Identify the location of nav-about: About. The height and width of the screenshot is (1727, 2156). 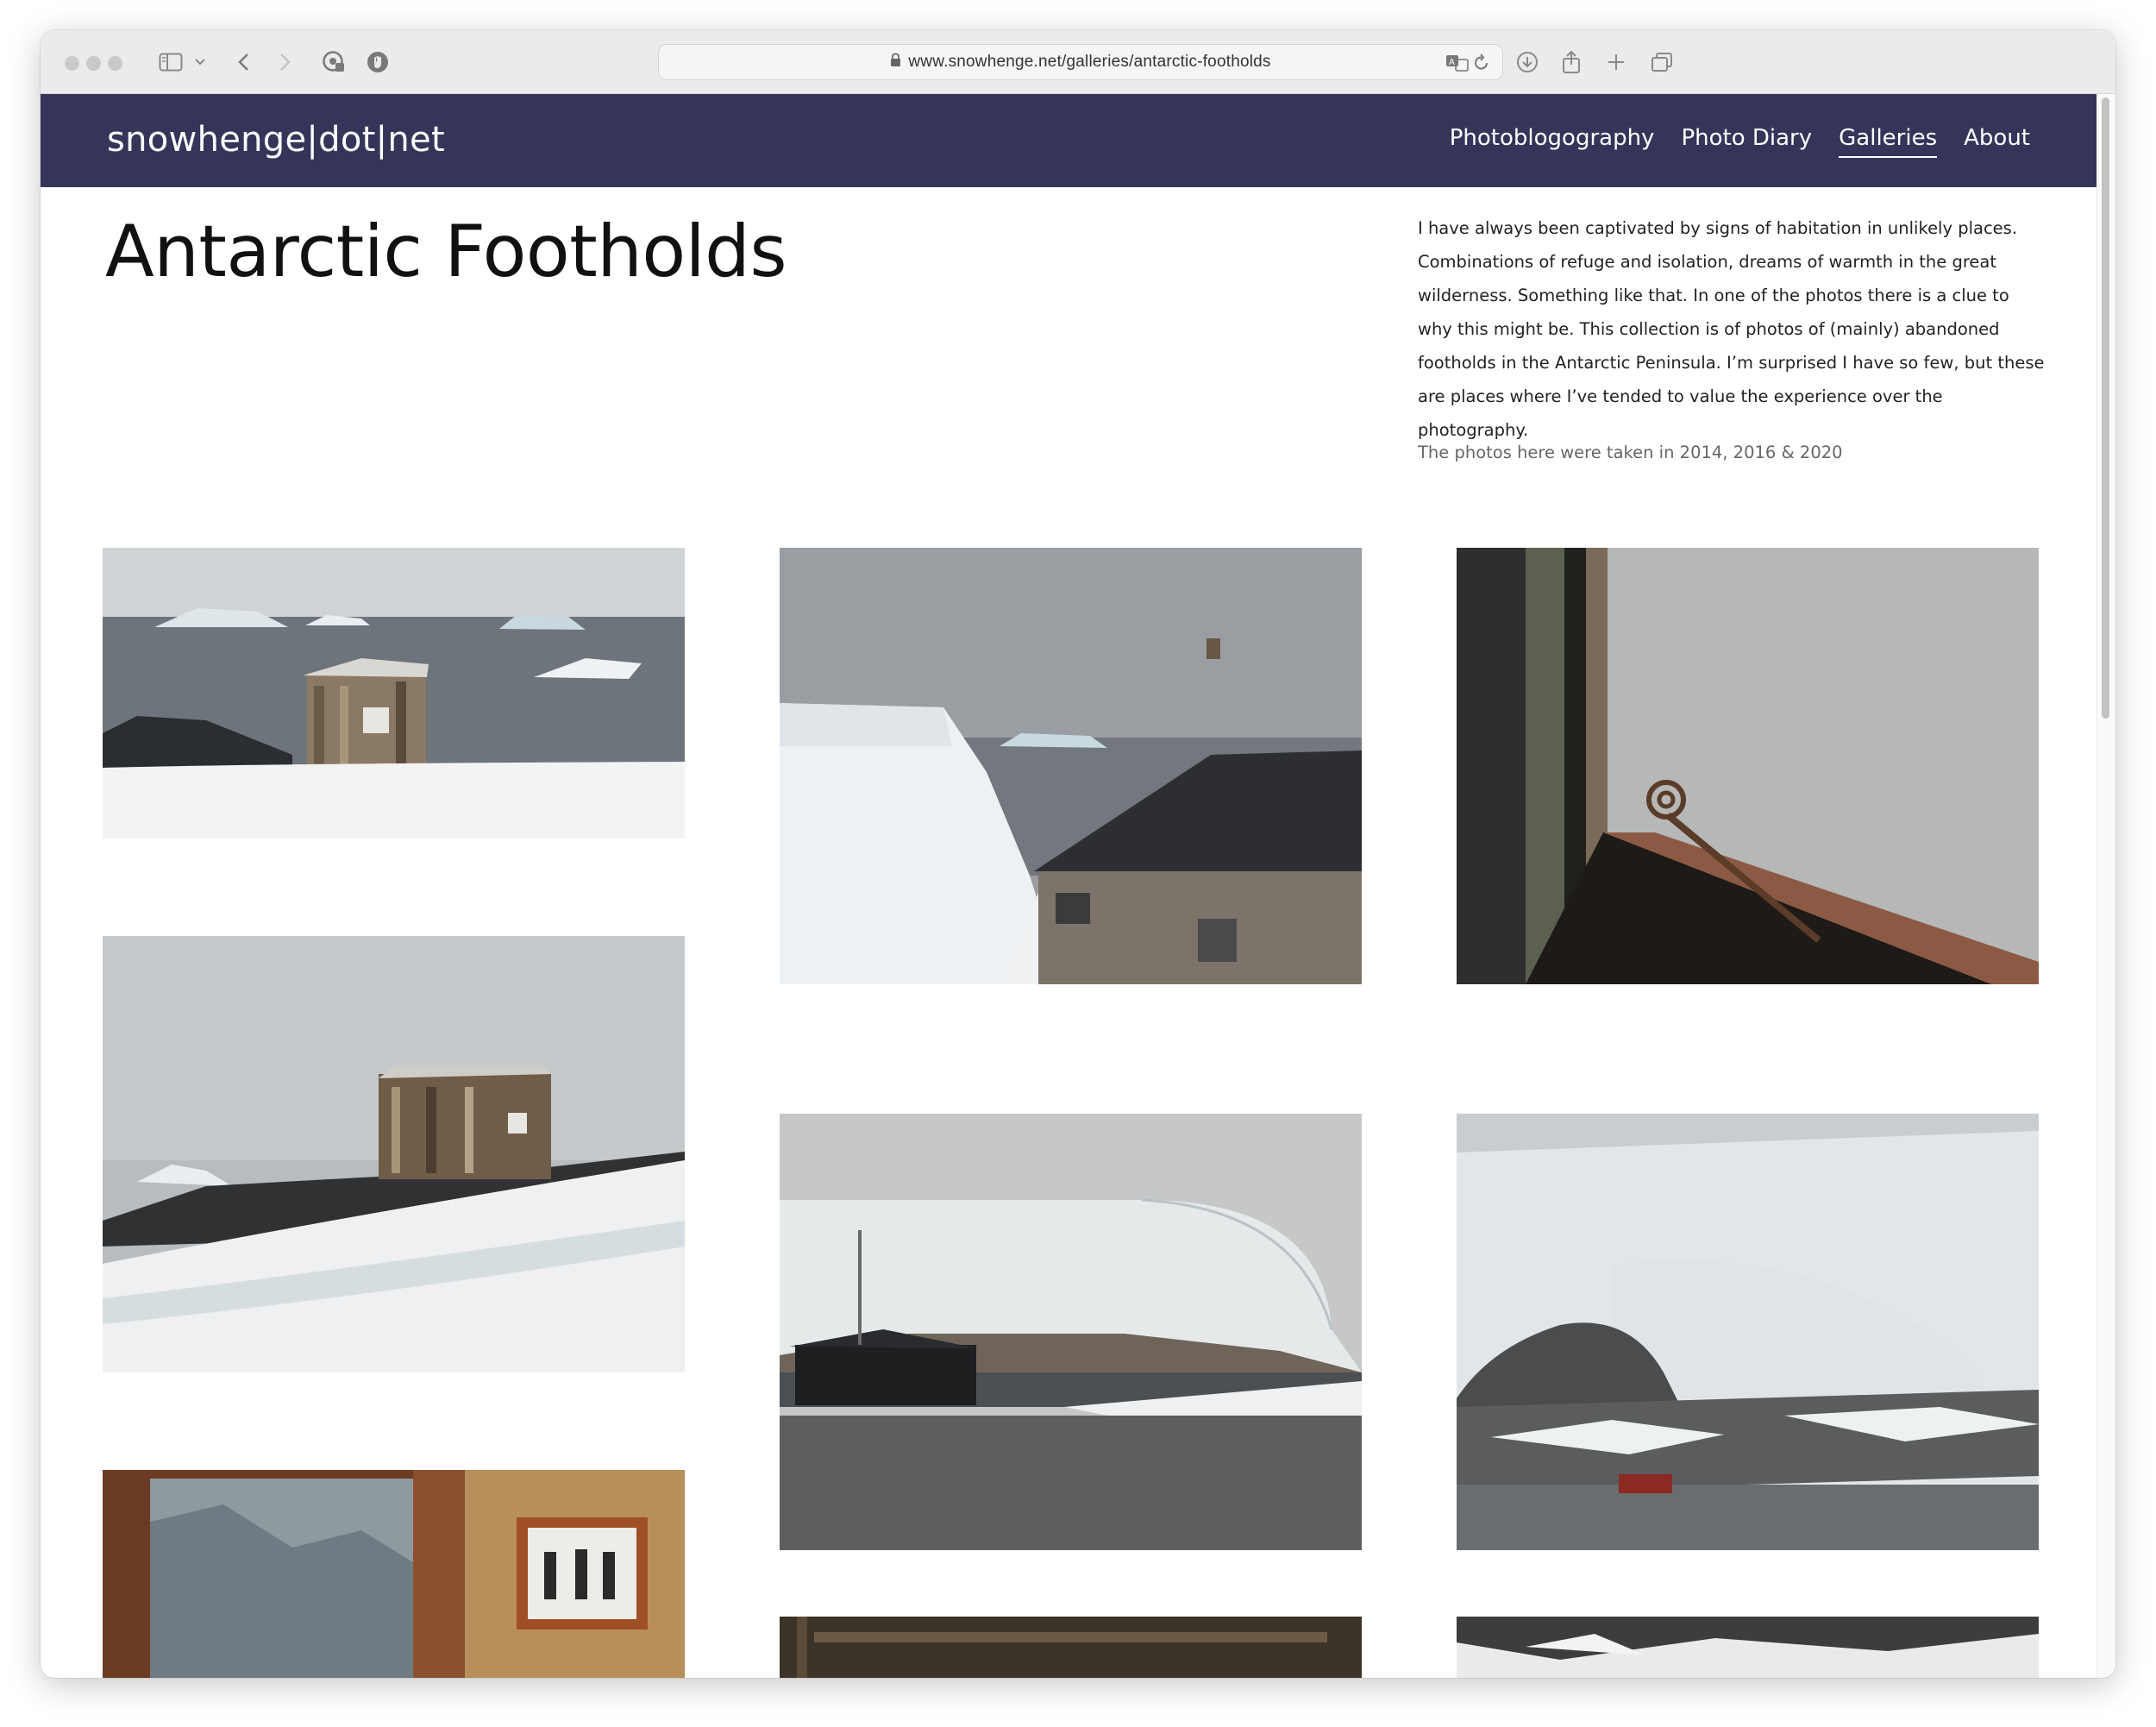
(1997, 141).